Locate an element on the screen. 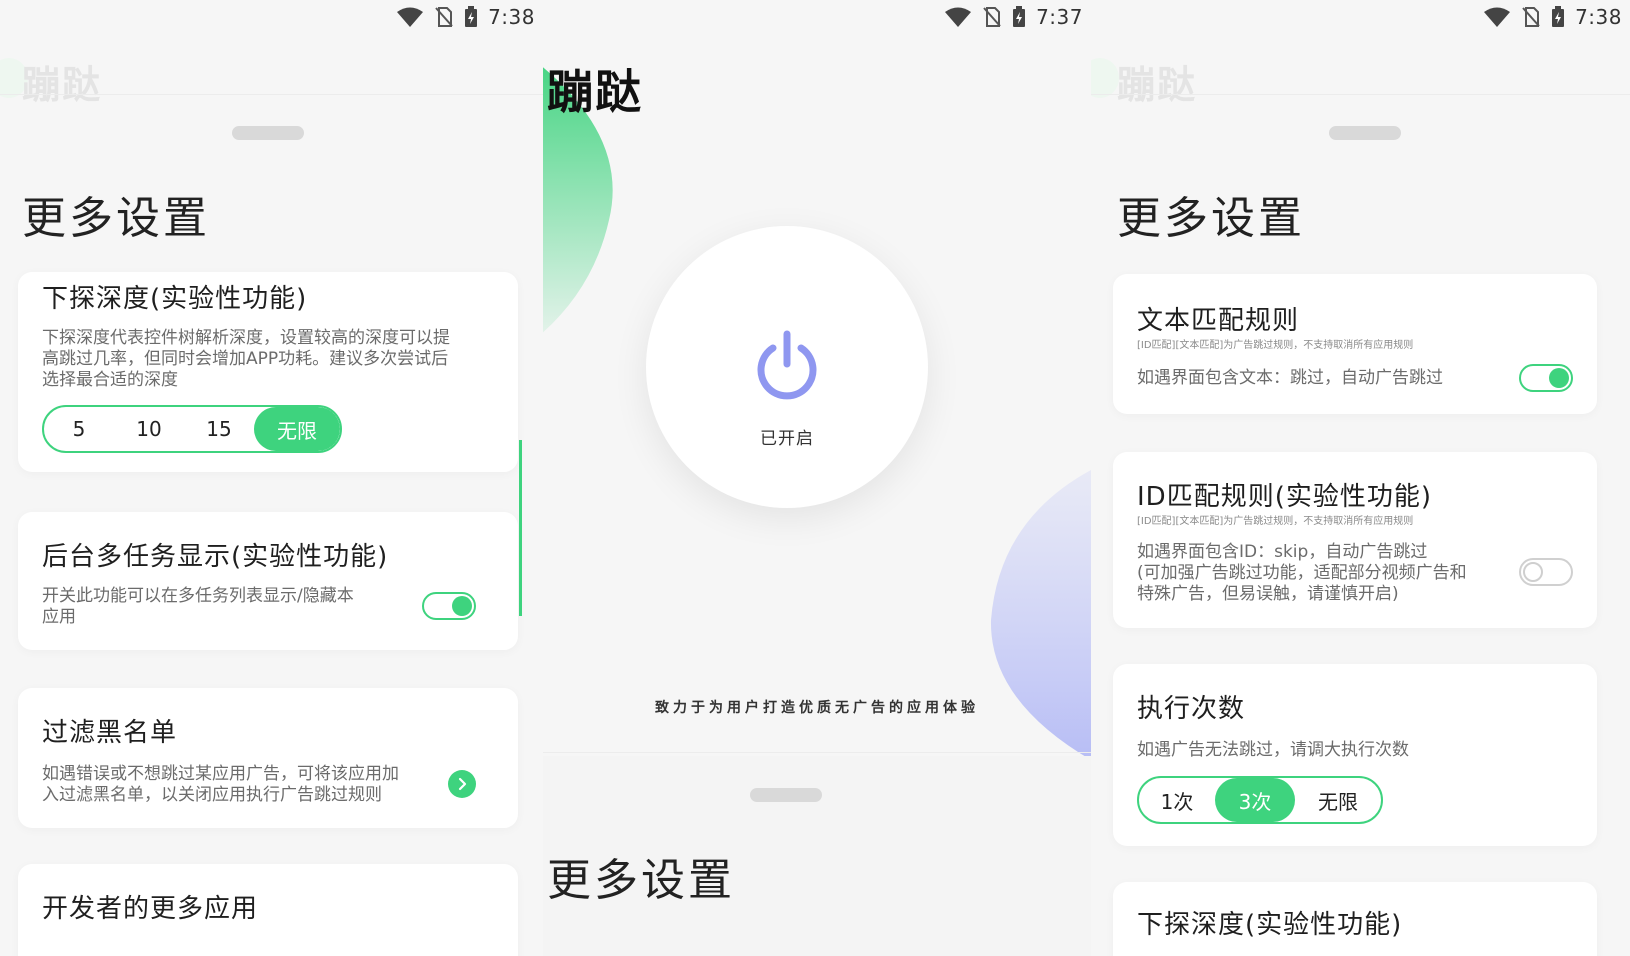 Image resolution: width=1630 pixels, height=956 pixels. exec-count-card: 执行次数 如遇广告无法跳过，请调大执行次数 1次 3次 无限 is located at coordinates (1355, 755).